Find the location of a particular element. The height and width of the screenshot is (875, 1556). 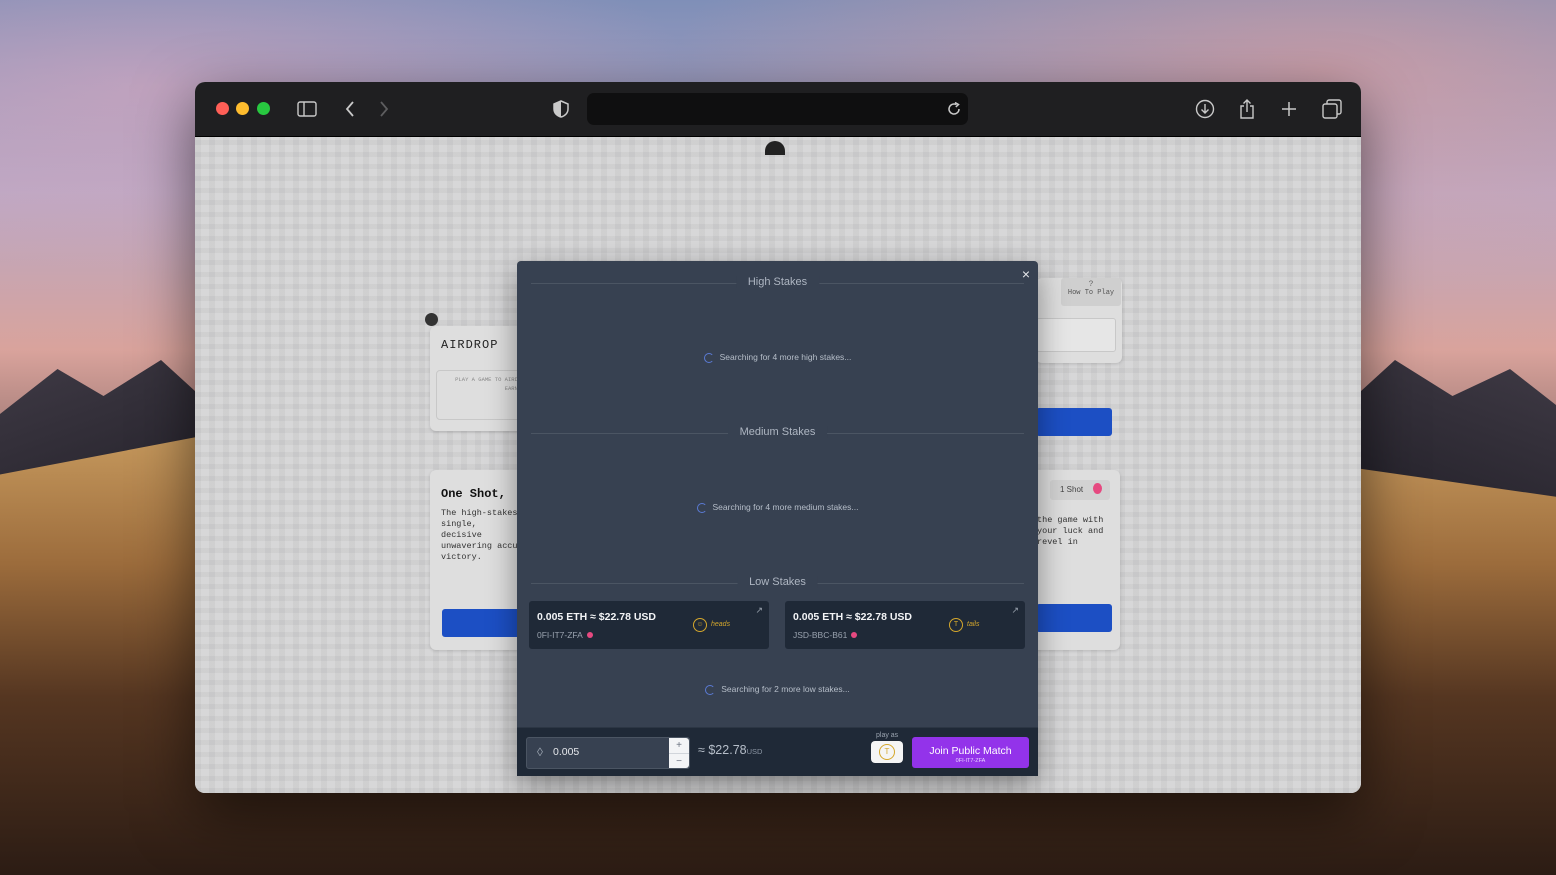

approx-symbol: ≈ is located at coordinates (701, 750).